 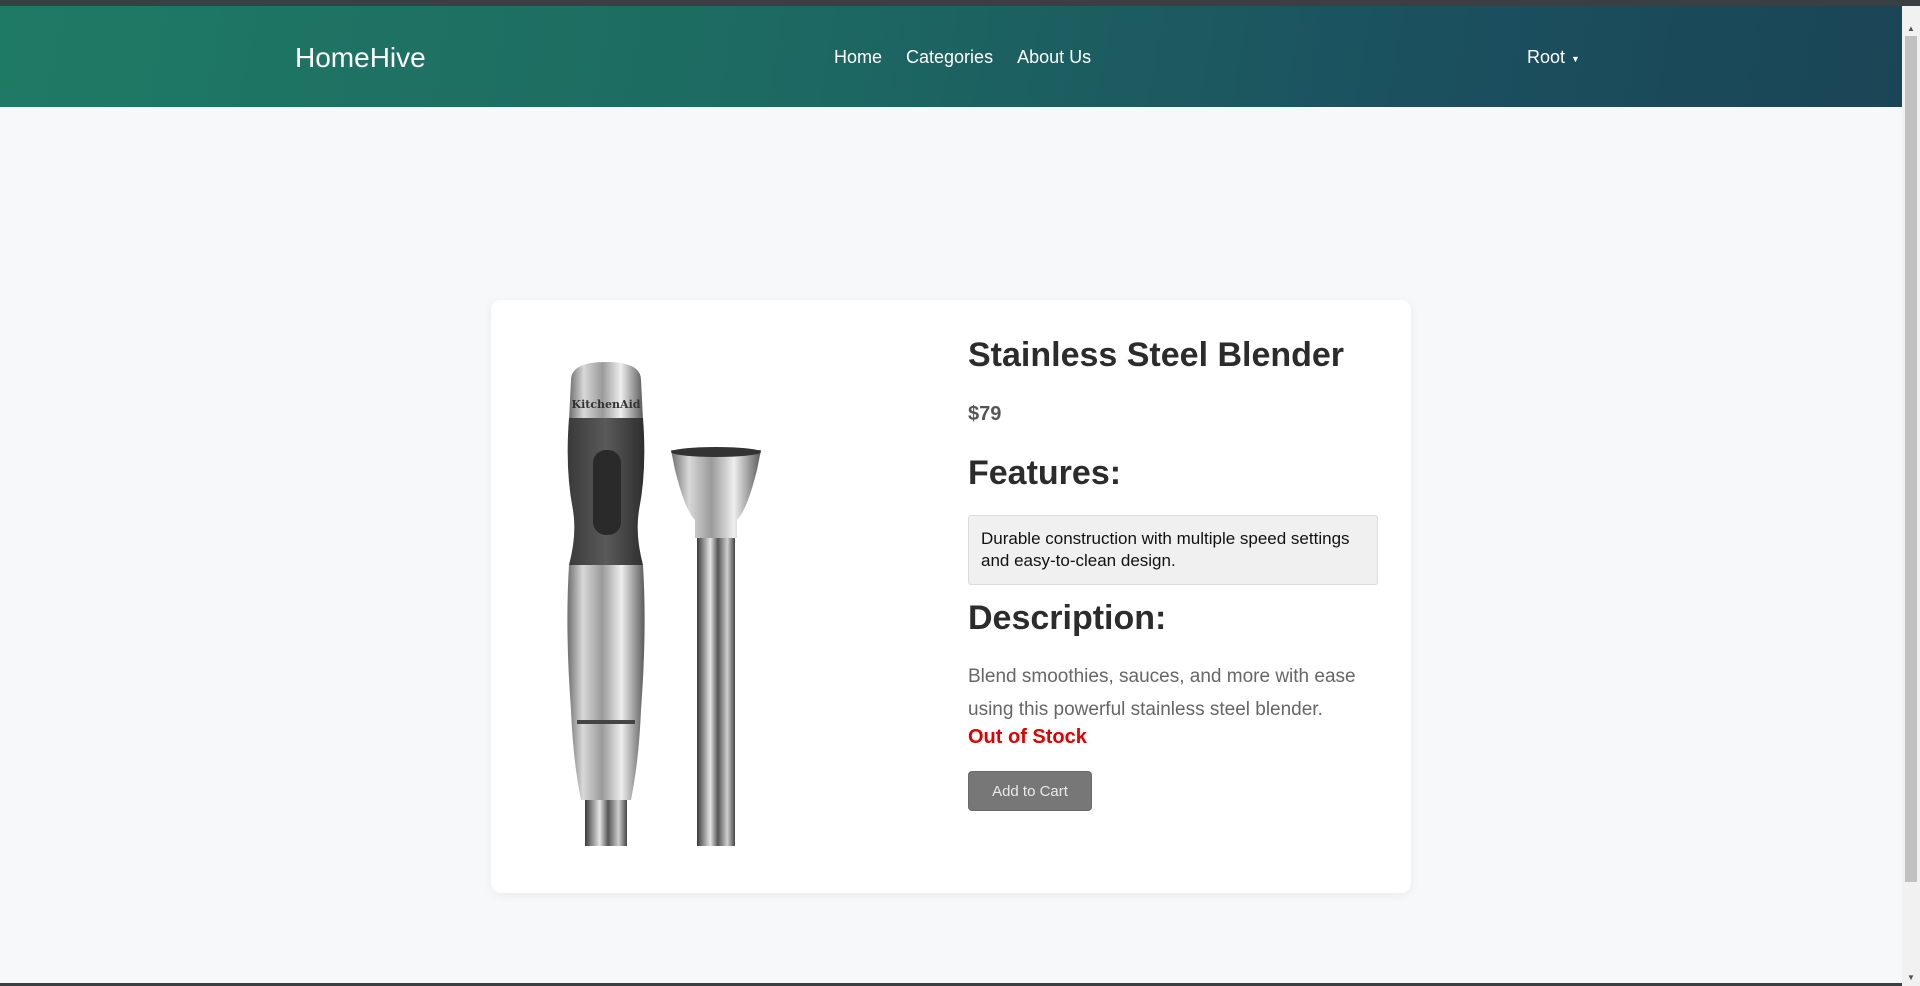 What do you see at coordinates (1911, 459) in the screenshot?
I see `scrollbar-thumb` at bounding box center [1911, 459].